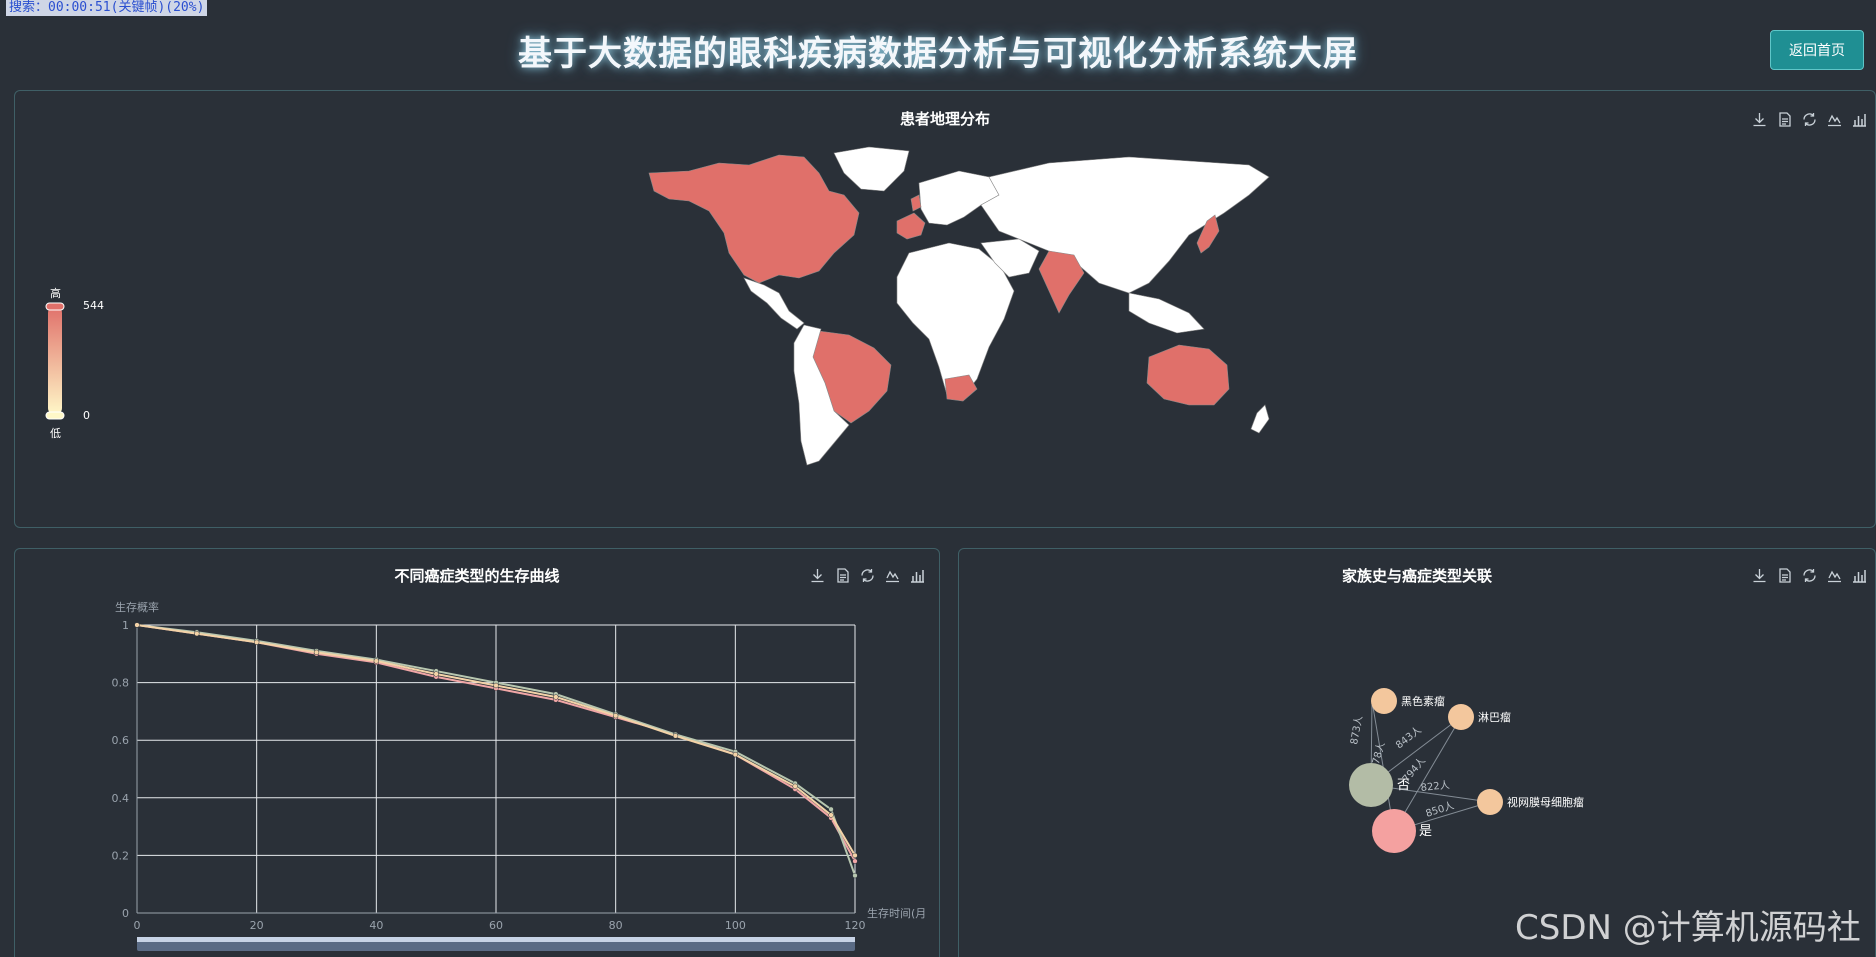  What do you see at coordinates (916, 203) in the screenshot?
I see `region-uk` at bounding box center [916, 203].